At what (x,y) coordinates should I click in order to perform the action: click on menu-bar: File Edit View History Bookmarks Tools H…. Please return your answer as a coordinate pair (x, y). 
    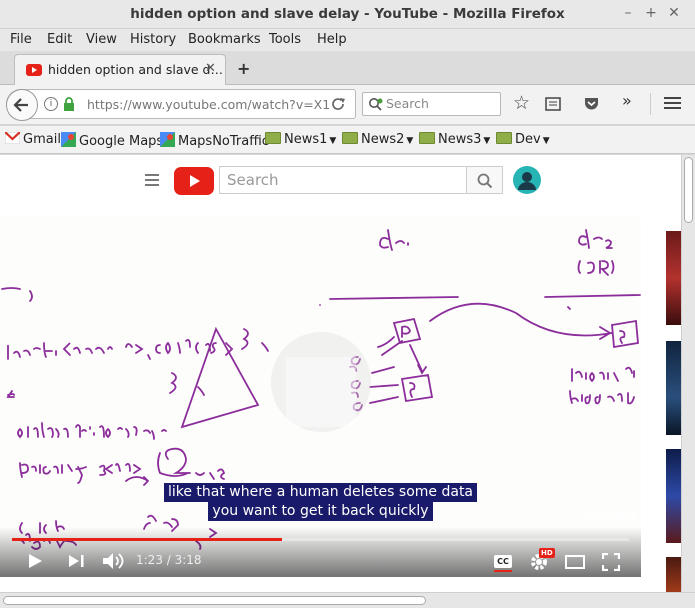
    Looking at the image, I should click on (347, 40).